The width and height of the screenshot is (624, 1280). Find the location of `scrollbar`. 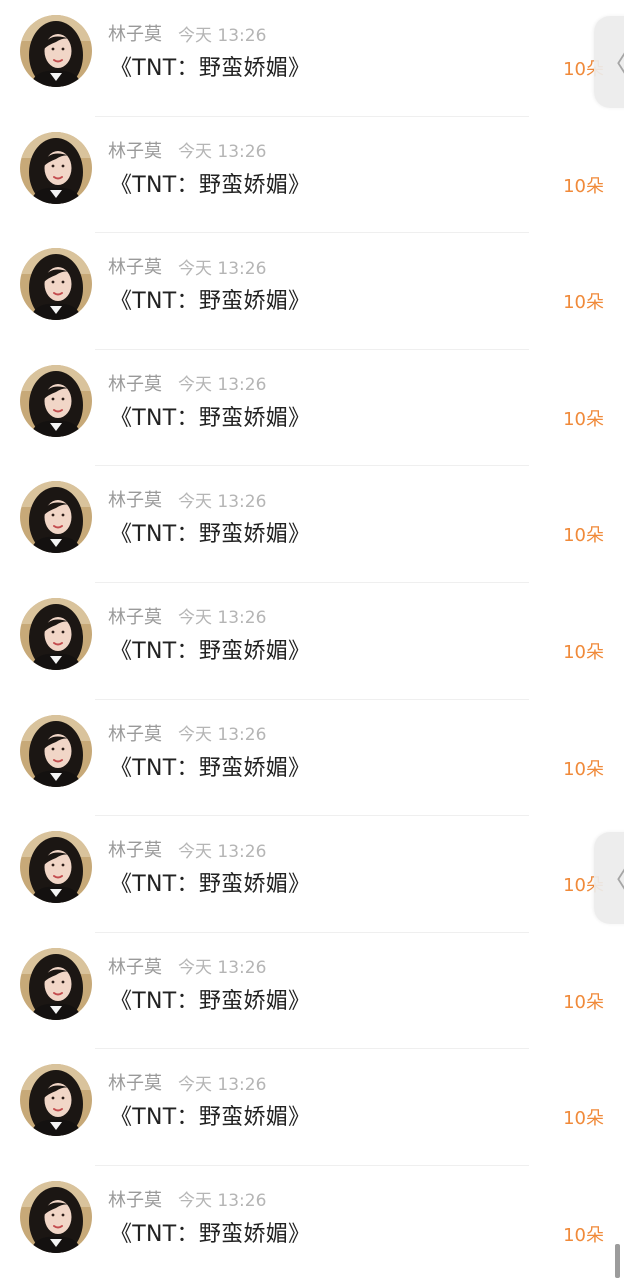

scrollbar is located at coordinates (617, 1261).